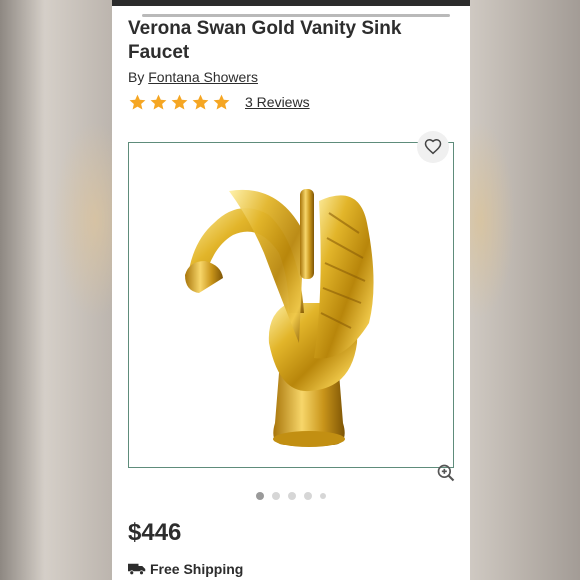 Image resolution: width=580 pixels, height=580 pixels. What do you see at coordinates (279, 318) in the screenshot?
I see `product-image` at bounding box center [279, 318].